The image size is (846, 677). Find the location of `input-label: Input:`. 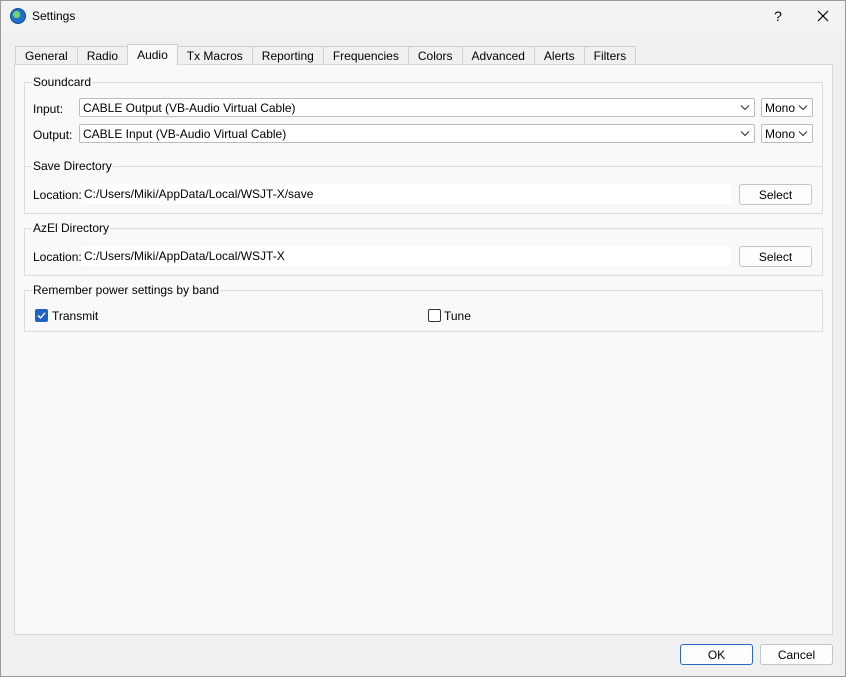

input-label: Input: is located at coordinates (48, 109).